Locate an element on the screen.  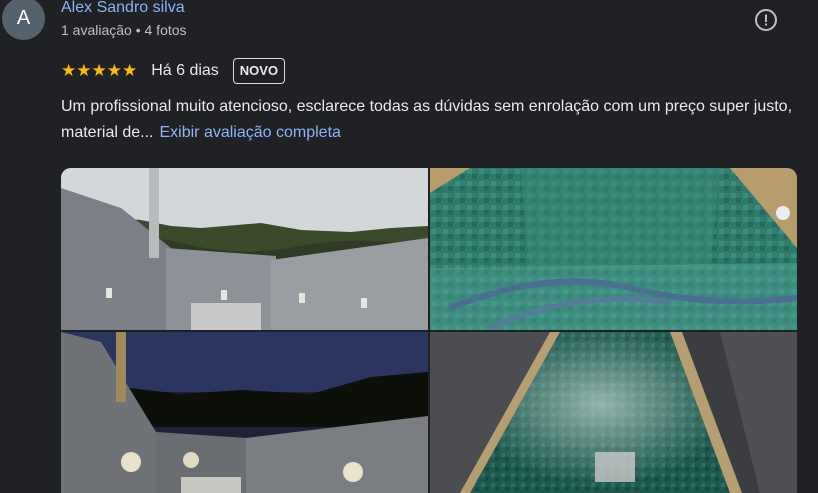
star-rating: ★★★★★ is located at coordinates (99, 70).